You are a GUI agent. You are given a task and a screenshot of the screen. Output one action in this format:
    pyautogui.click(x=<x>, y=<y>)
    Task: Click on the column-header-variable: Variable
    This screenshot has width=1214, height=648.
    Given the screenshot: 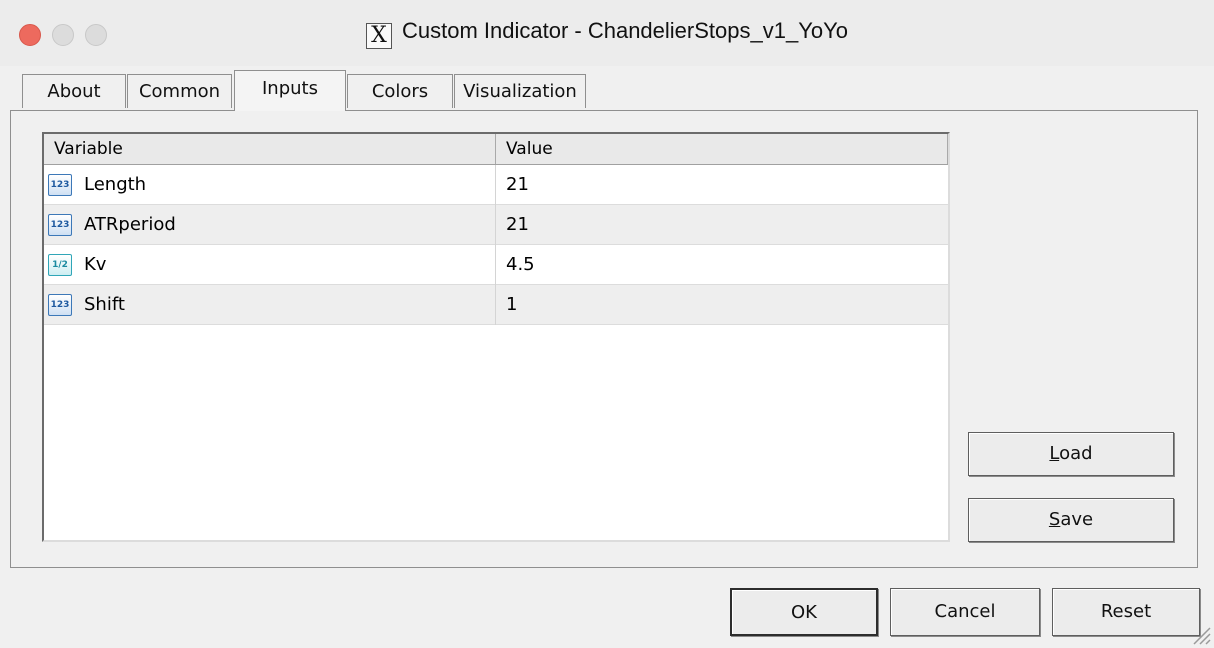 What is the action you would take?
    pyautogui.click(x=270, y=149)
    